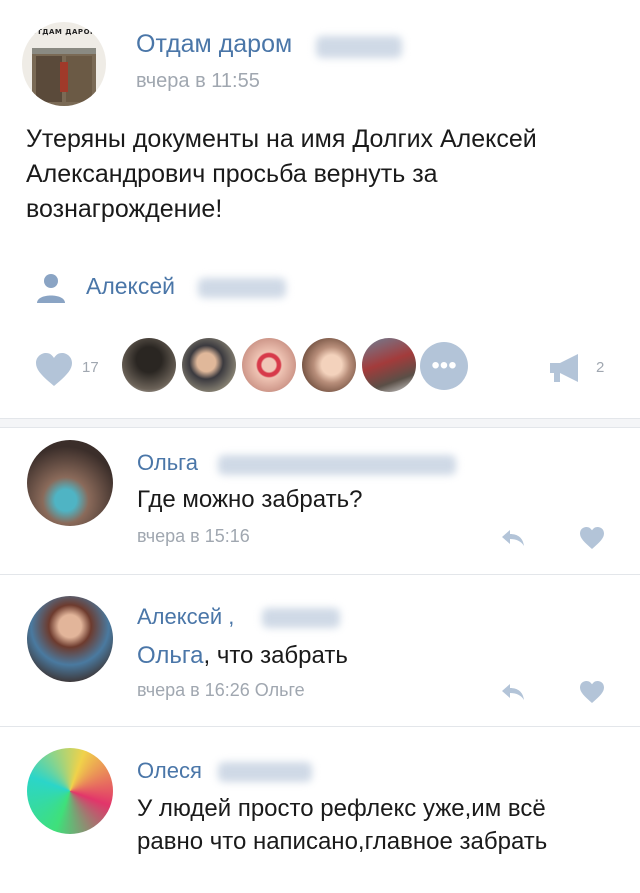 Image resolution: width=640 pixels, height=893 pixels. What do you see at coordinates (242, 288) in the screenshot?
I see `blurred-author-surname` at bounding box center [242, 288].